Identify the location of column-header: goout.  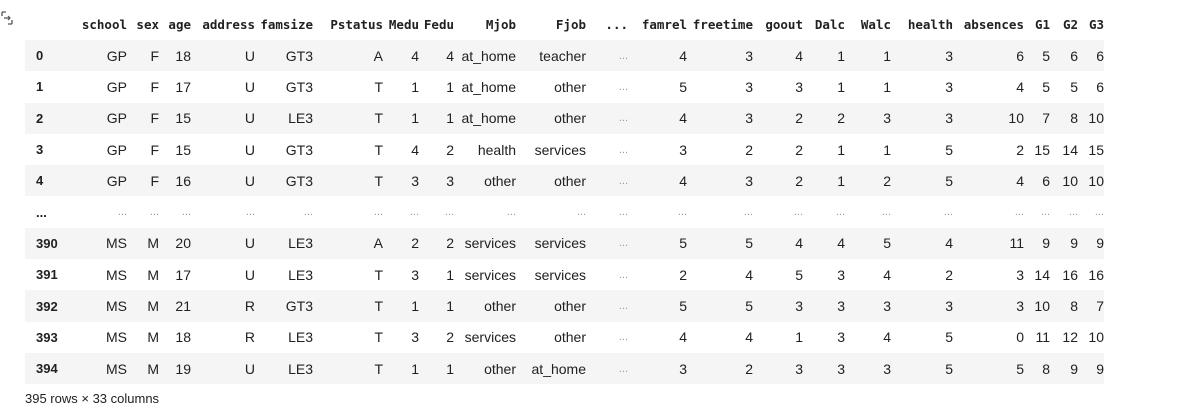
(784, 24).